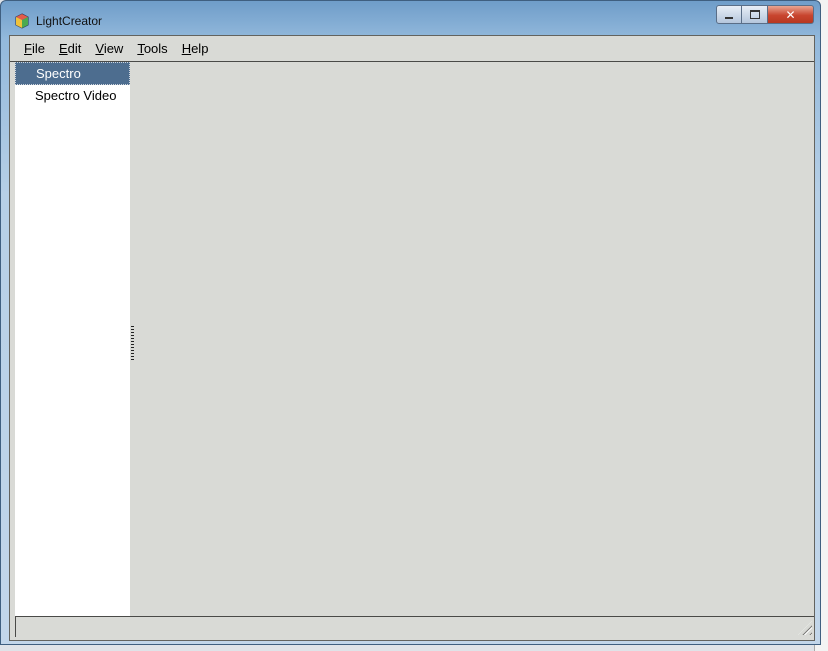 Image resolution: width=828 pixels, height=651 pixels. I want to click on close-icon: ✕, so click(790, 14).